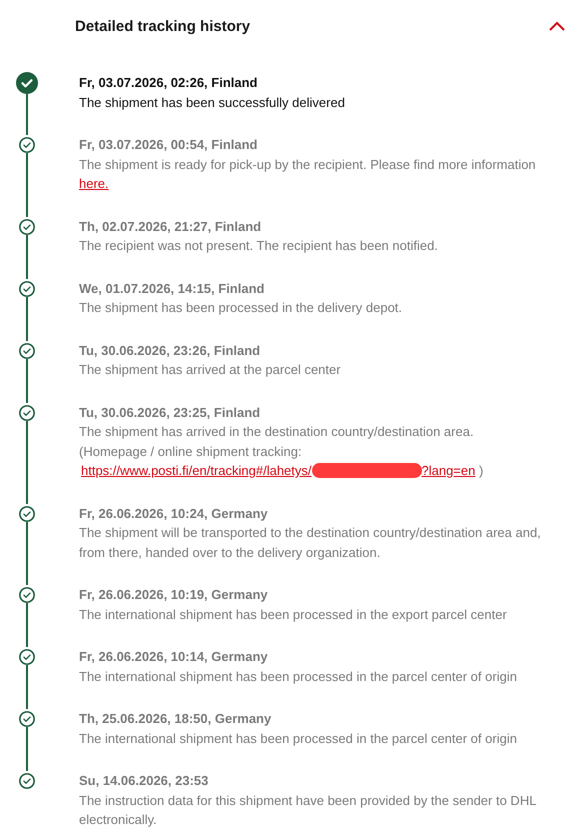 This screenshot has width=578, height=839. What do you see at coordinates (191, 451) in the screenshot?
I see `tracking-note: (Homepage / online shipment tracking:` at bounding box center [191, 451].